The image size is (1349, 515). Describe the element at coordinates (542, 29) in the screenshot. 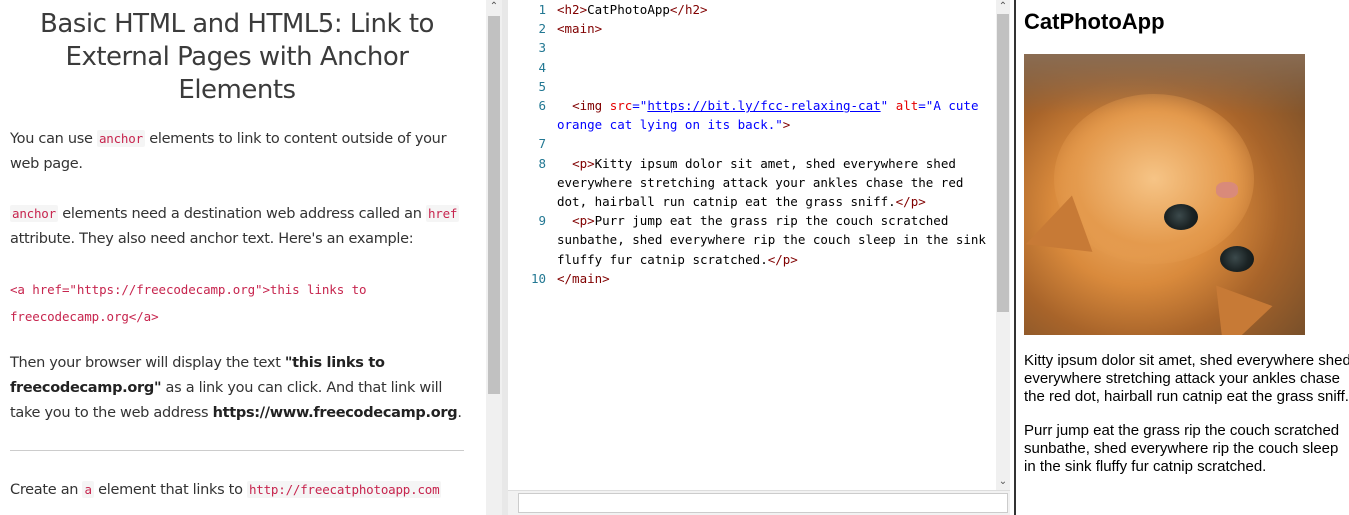

I see `line-number: 2` at that location.